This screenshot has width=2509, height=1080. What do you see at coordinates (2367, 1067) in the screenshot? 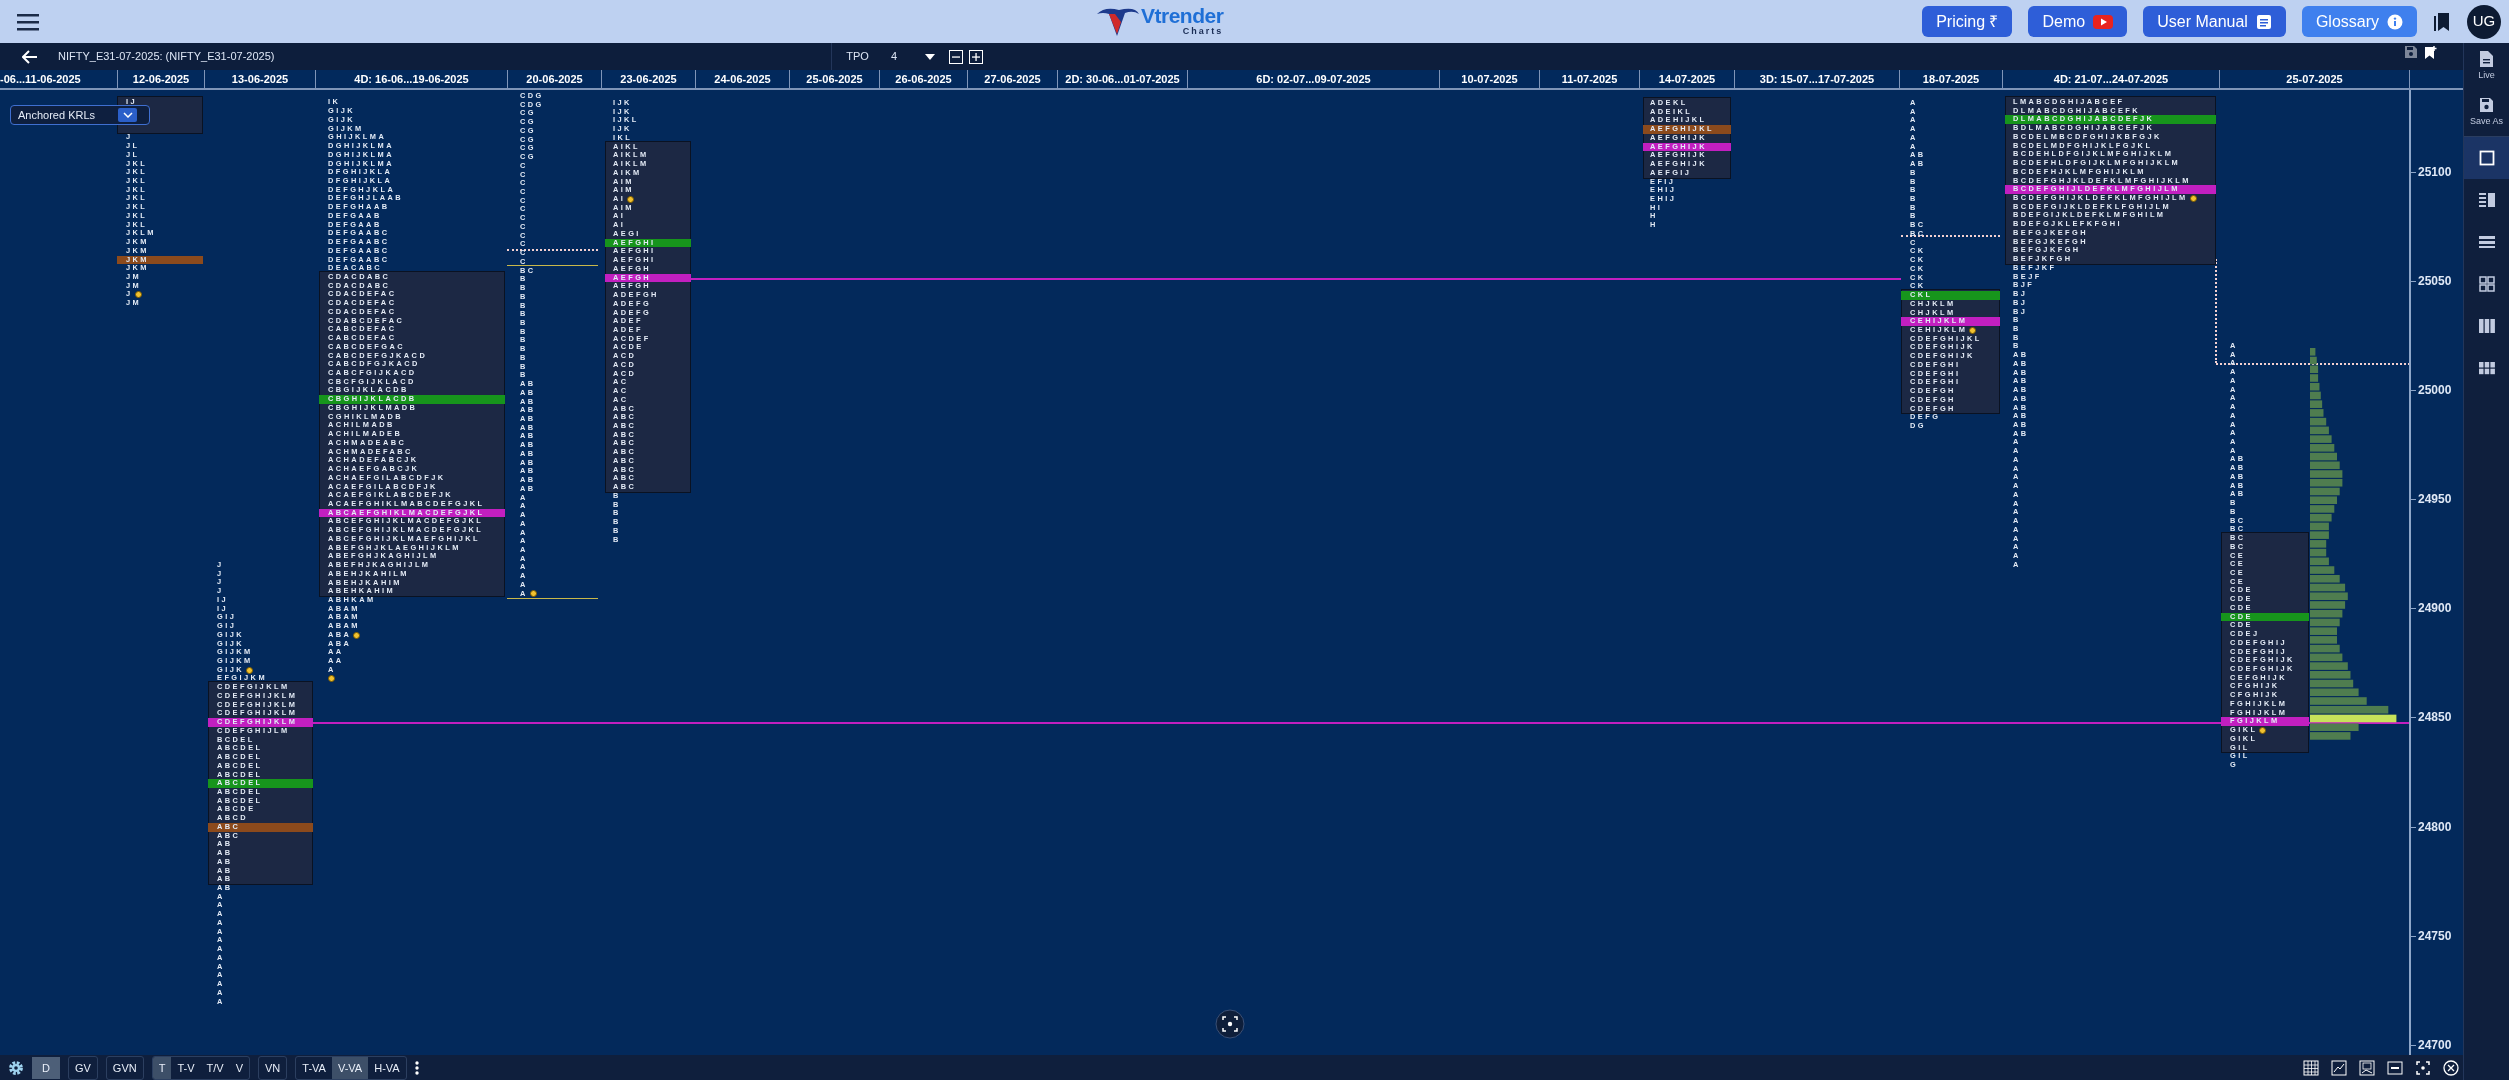
I see `image-icon` at bounding box center [2367, 1067].